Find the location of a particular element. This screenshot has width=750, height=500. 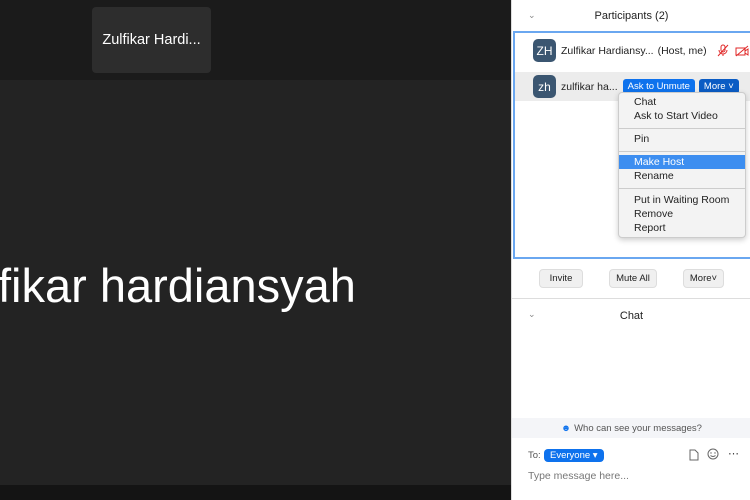

person-icon: ☻ is located at coordinates (566, 428).